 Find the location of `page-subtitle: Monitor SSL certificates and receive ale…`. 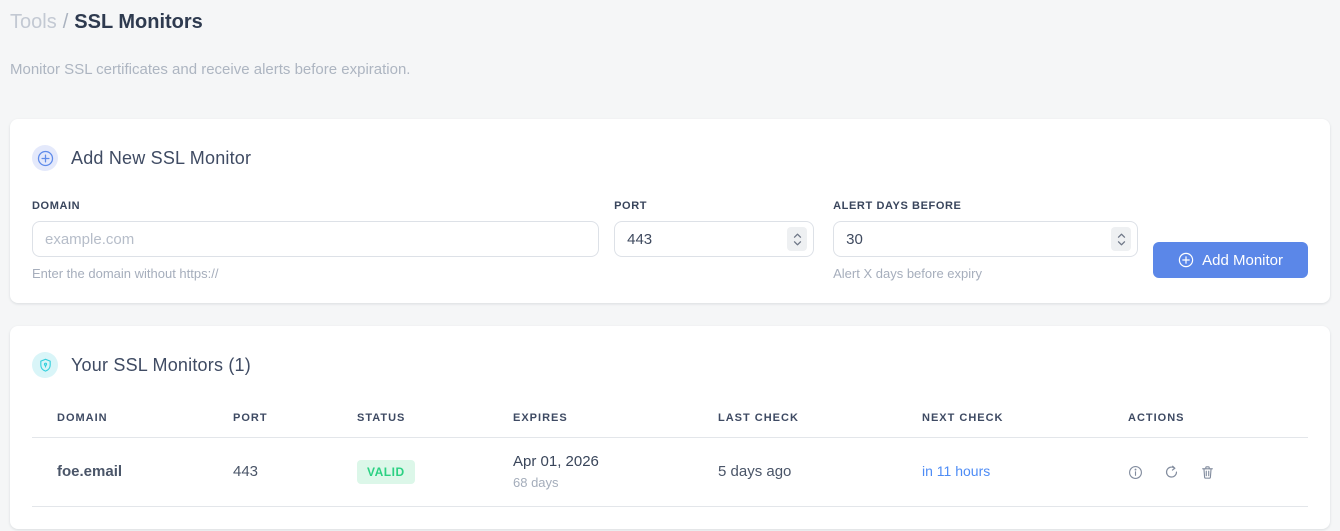

page-subtitle: Monitor SSL certificates and receive ale… is located at coordinates (210, 69).